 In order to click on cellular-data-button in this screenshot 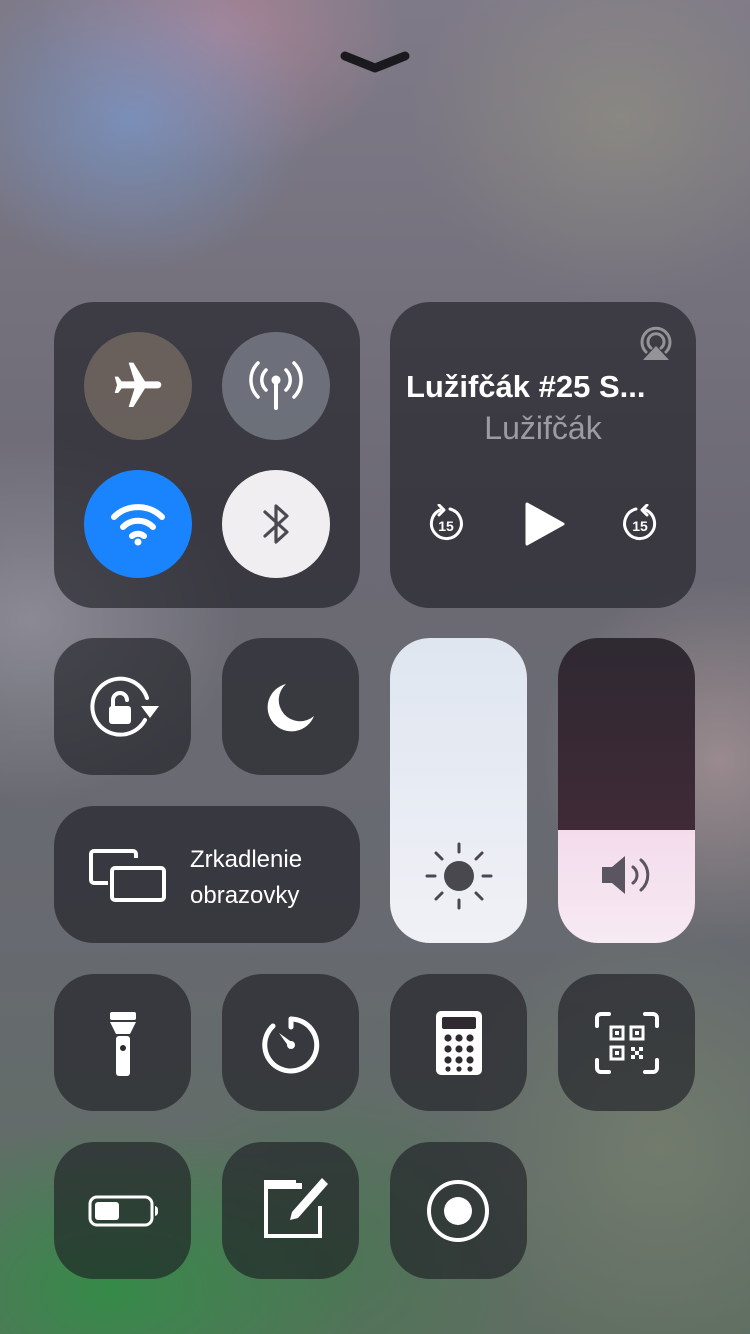, I will do `click(276, 386)`.